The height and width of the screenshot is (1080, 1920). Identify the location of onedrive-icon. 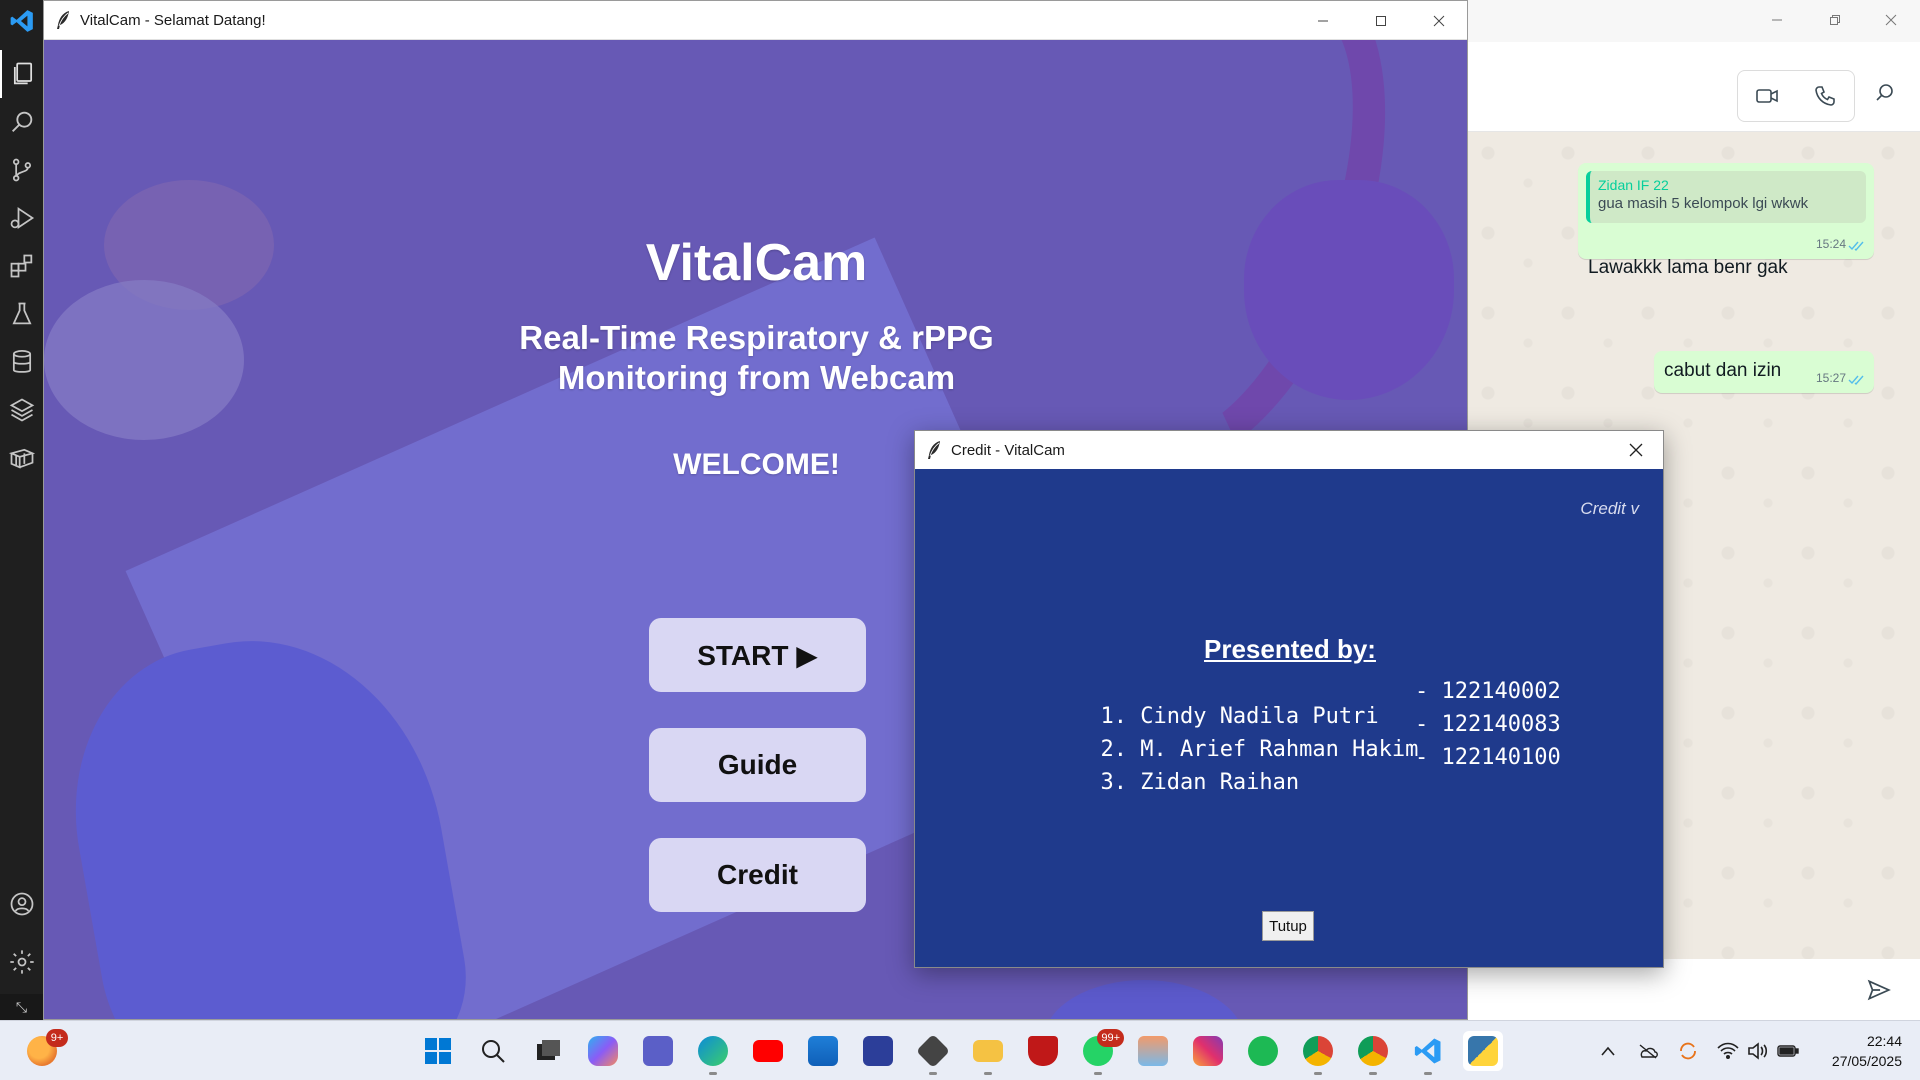
(1648, 1051).